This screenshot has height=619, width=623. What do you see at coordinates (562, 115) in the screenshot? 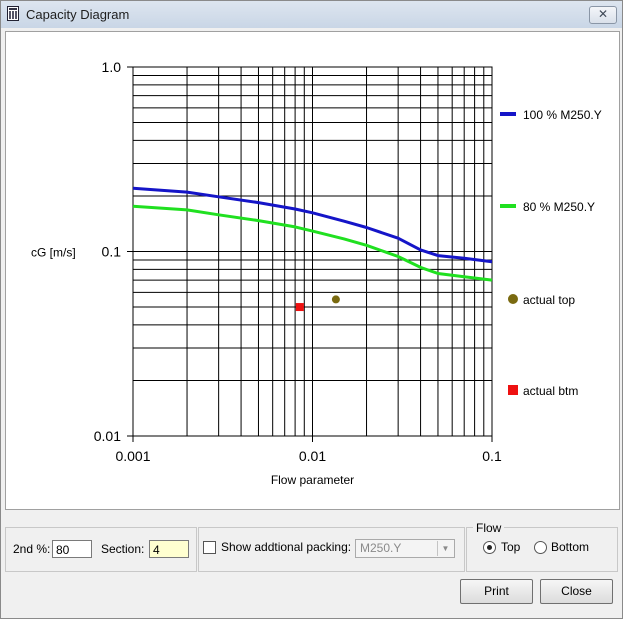
I see `legend-label: 100 % M250.Y` at bounding box center [562, 115].